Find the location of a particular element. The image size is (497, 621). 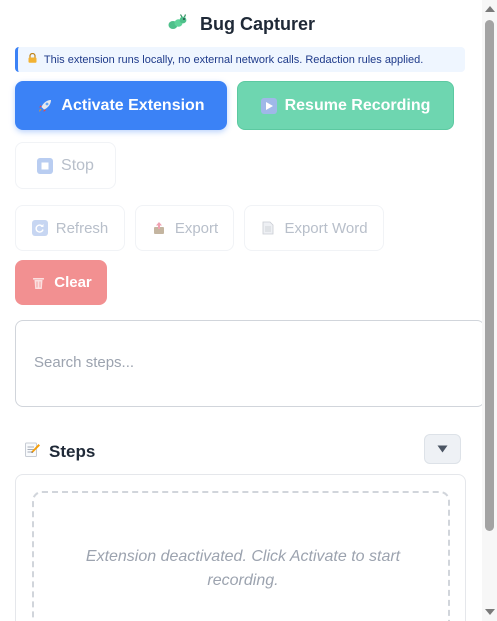

activate-extension-label: Activate Extension is located at coordinates (133, 105).